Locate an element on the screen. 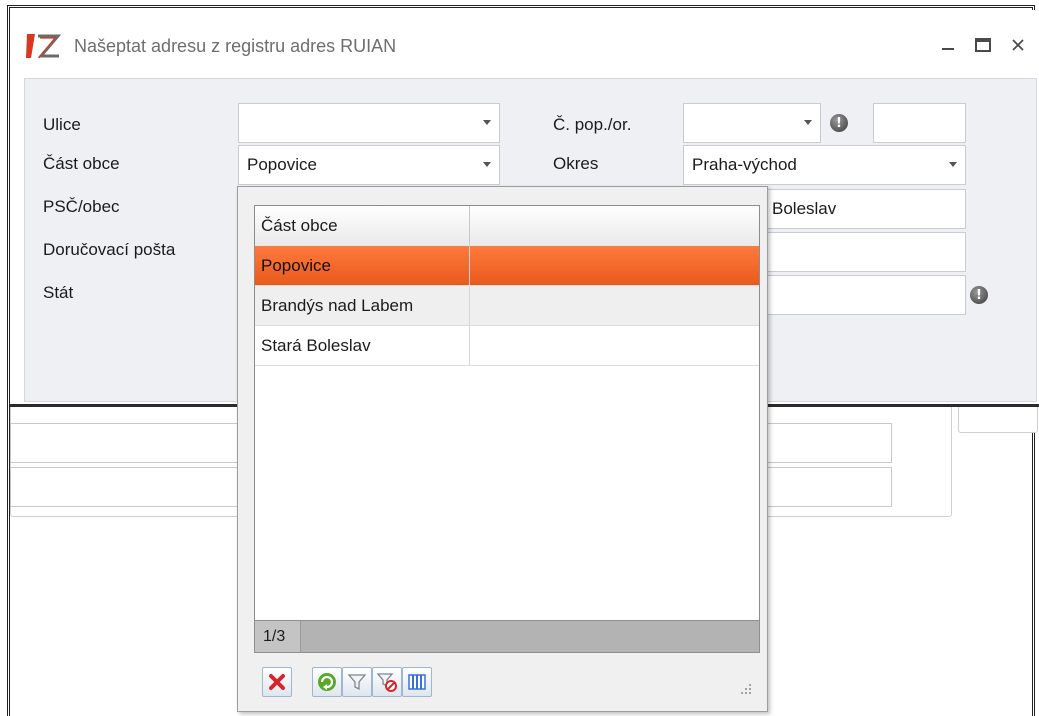 The image size is (1039, 716). cislo-pop-combo is located at coordinates (752, 123).